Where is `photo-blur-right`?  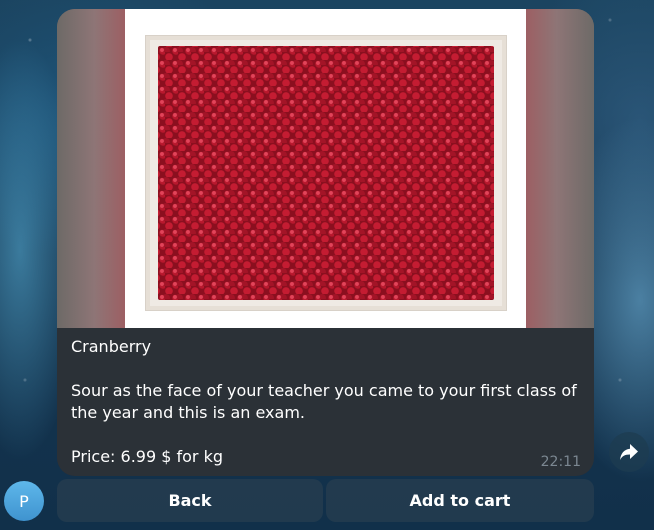
photo-blur-right is located at coordinates (560, 168).